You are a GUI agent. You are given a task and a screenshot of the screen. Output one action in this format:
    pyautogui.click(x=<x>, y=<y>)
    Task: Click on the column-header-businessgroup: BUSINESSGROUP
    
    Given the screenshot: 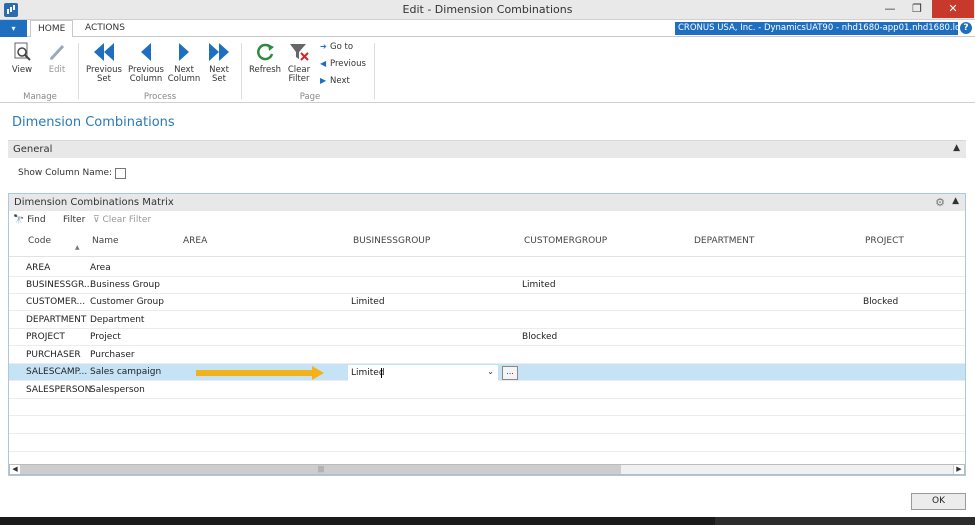 What is the action you would take?
    pyautogui.click(x=391, y=241)
    